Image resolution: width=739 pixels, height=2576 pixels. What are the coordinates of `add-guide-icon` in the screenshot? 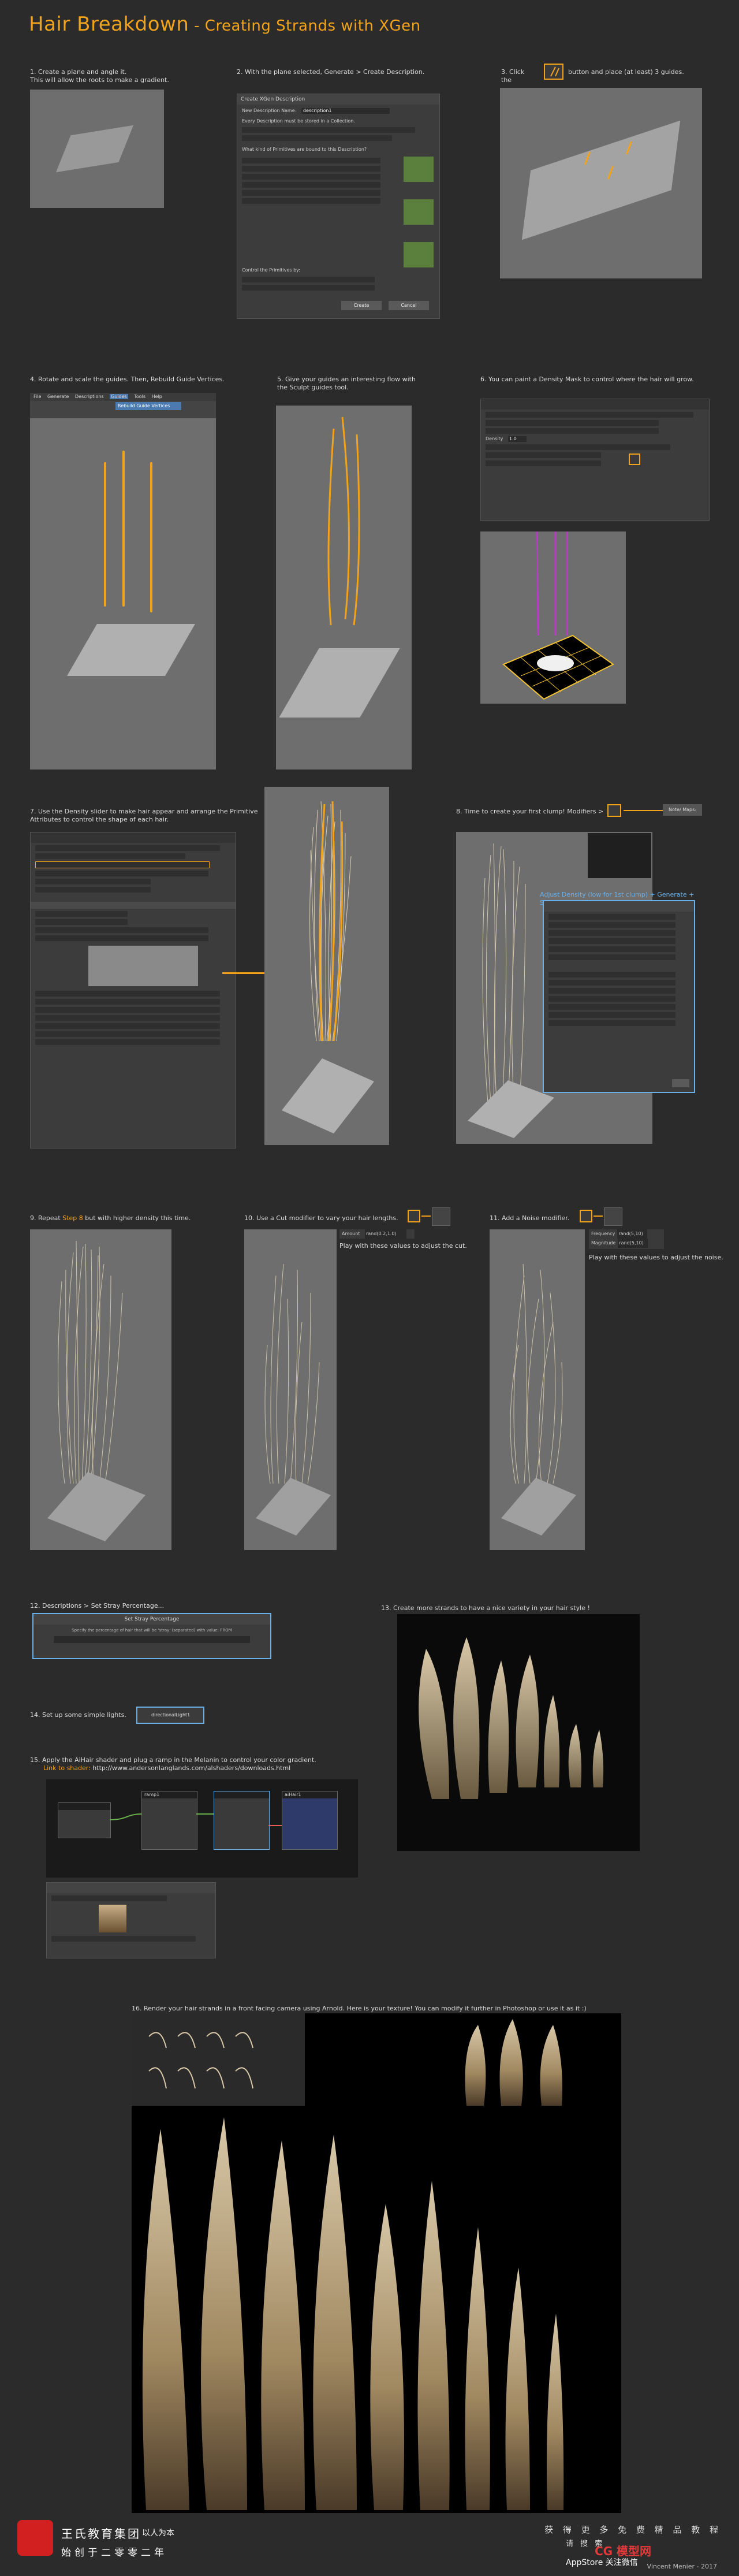 It's located at (553, 72).